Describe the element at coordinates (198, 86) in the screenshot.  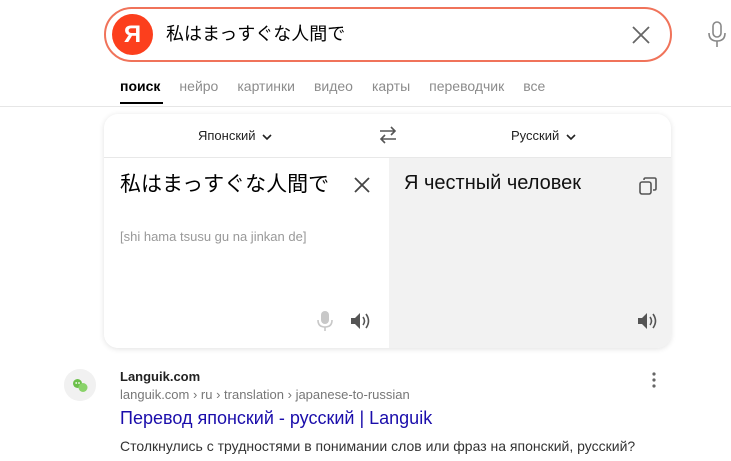
I see `tab-neuro: нейро` at that location.